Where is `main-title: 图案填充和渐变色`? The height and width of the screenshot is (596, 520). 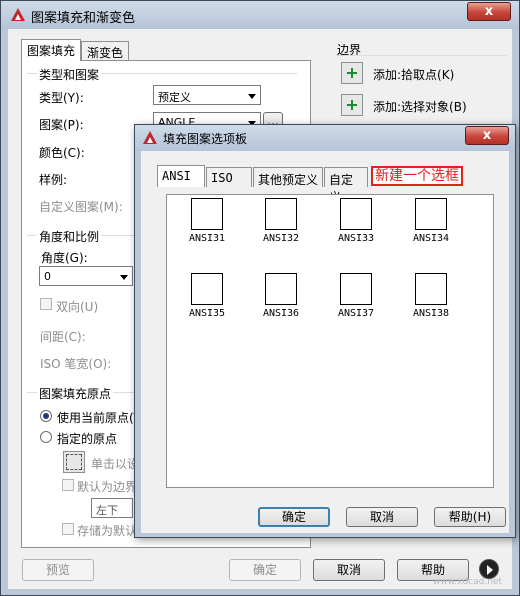
main-title: 图案填充和渐变色 is located at coordinates (83, 18).